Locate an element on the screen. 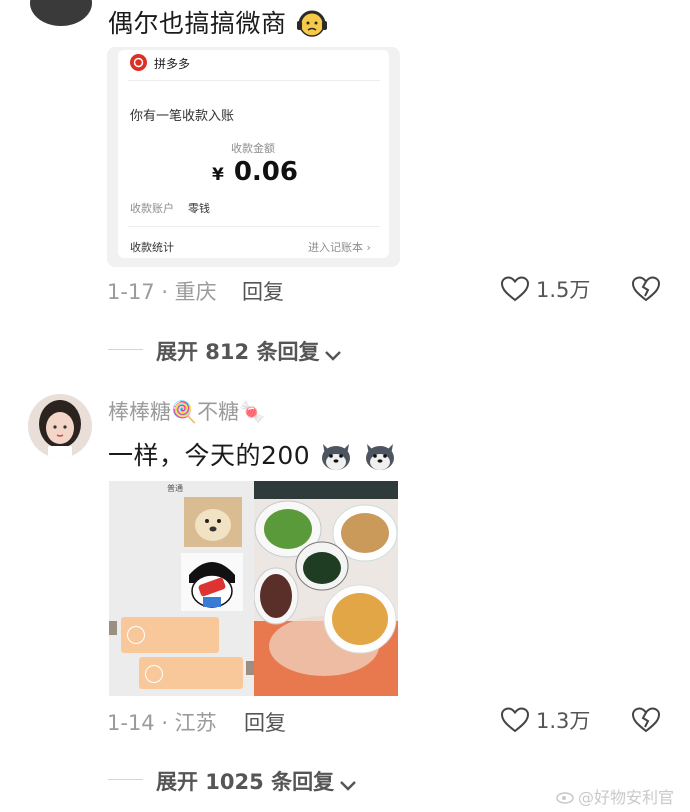 This screenshot has height=812, width=690. comment-date-location: 1-17 · 重庆 is located at coordinates (162, 292).